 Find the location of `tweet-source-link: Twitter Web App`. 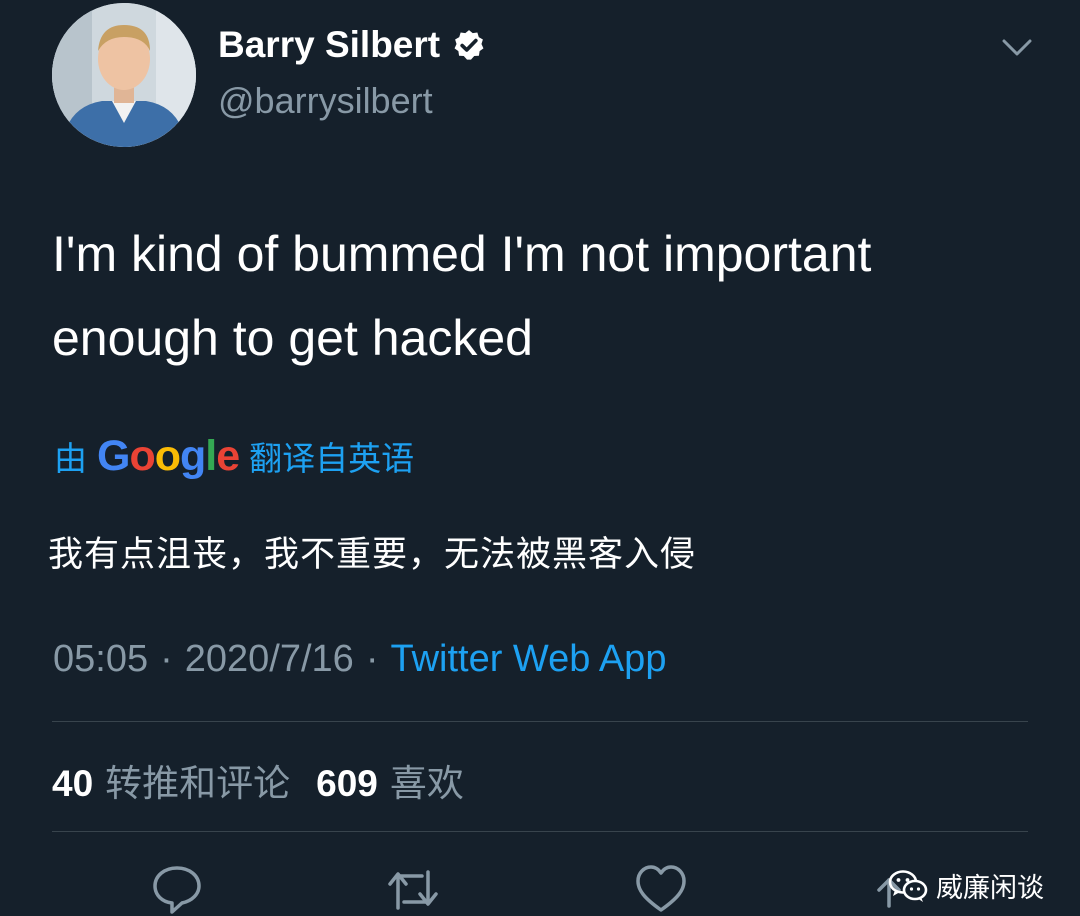

tweet-source-link: Twitter Web App is located at coordinates (528, 659).